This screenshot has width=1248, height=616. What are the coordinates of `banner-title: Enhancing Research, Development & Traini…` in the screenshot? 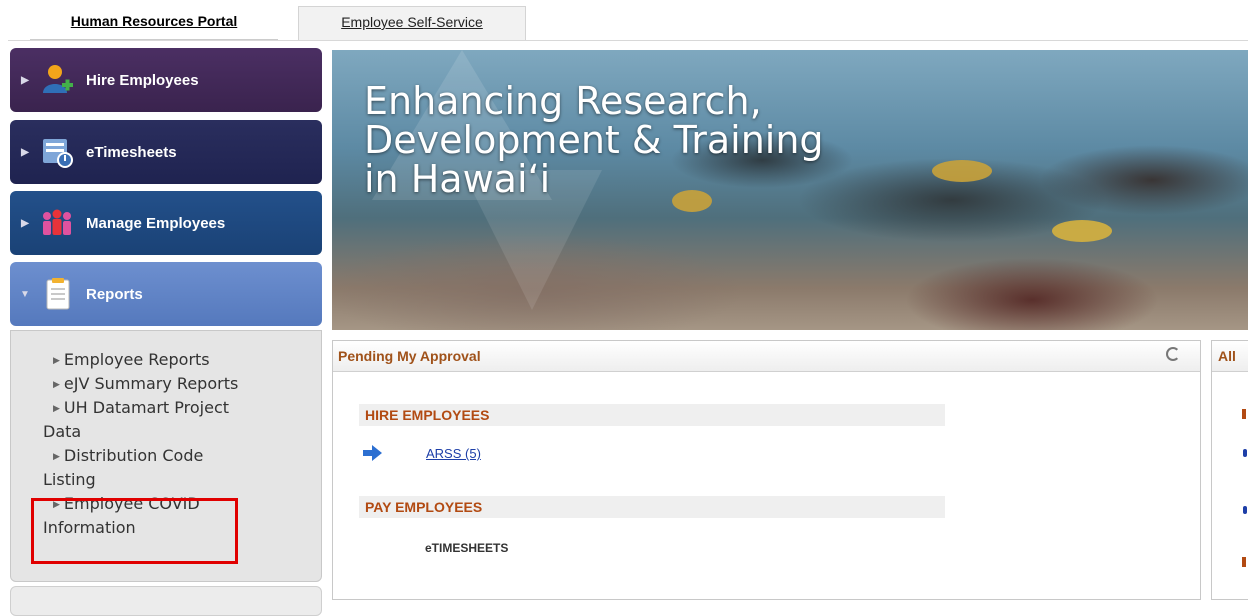 It's located at (594, 140).